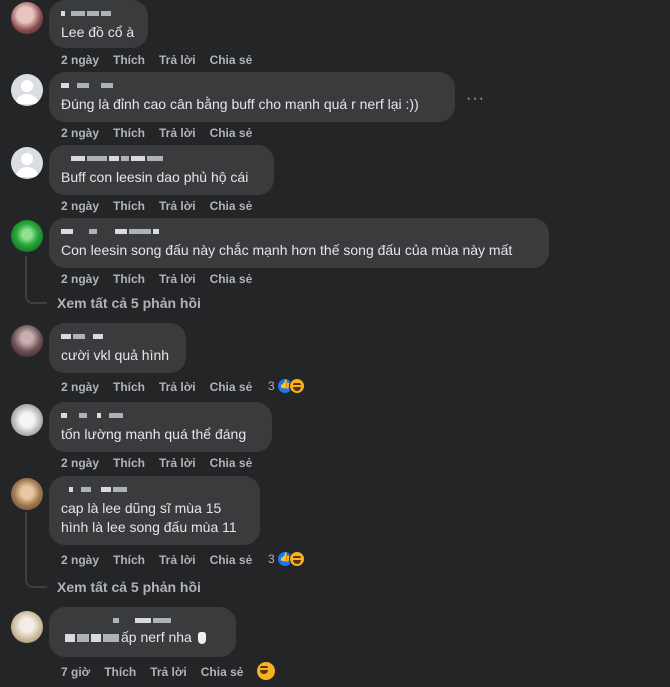 This screenshot has width=670, height=687. Describe the element at coordinates (201, 637) in the screenshot. I see `rabbit-emoji-icon` at that location.